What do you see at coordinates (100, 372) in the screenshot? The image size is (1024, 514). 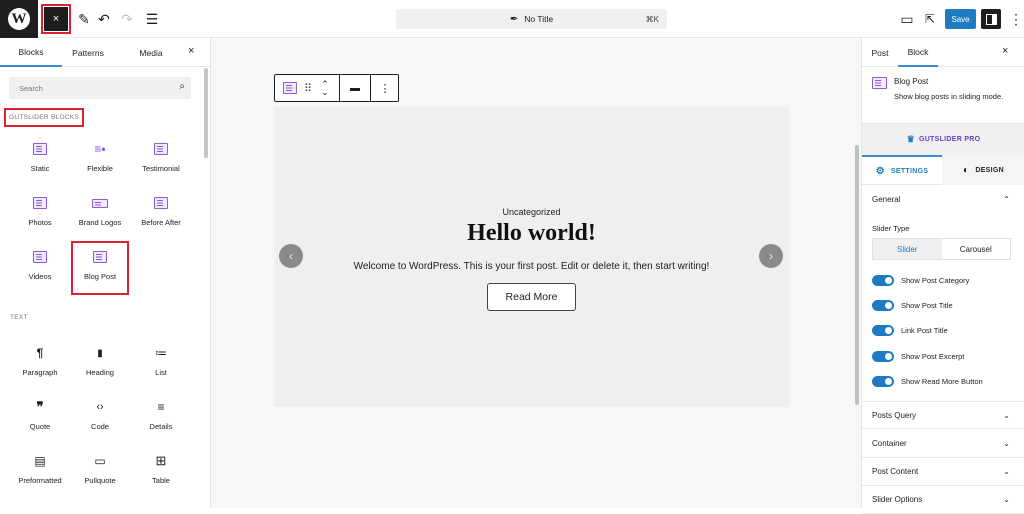 I see `block-label: Heading` at bounding box center [100, 372].